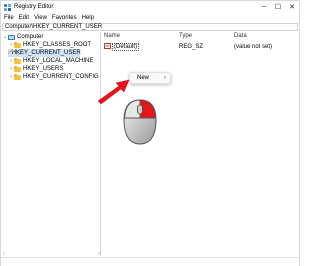  I want to click on tree-item-label: HKEY_CURRENT_USER, so click(46, 53).